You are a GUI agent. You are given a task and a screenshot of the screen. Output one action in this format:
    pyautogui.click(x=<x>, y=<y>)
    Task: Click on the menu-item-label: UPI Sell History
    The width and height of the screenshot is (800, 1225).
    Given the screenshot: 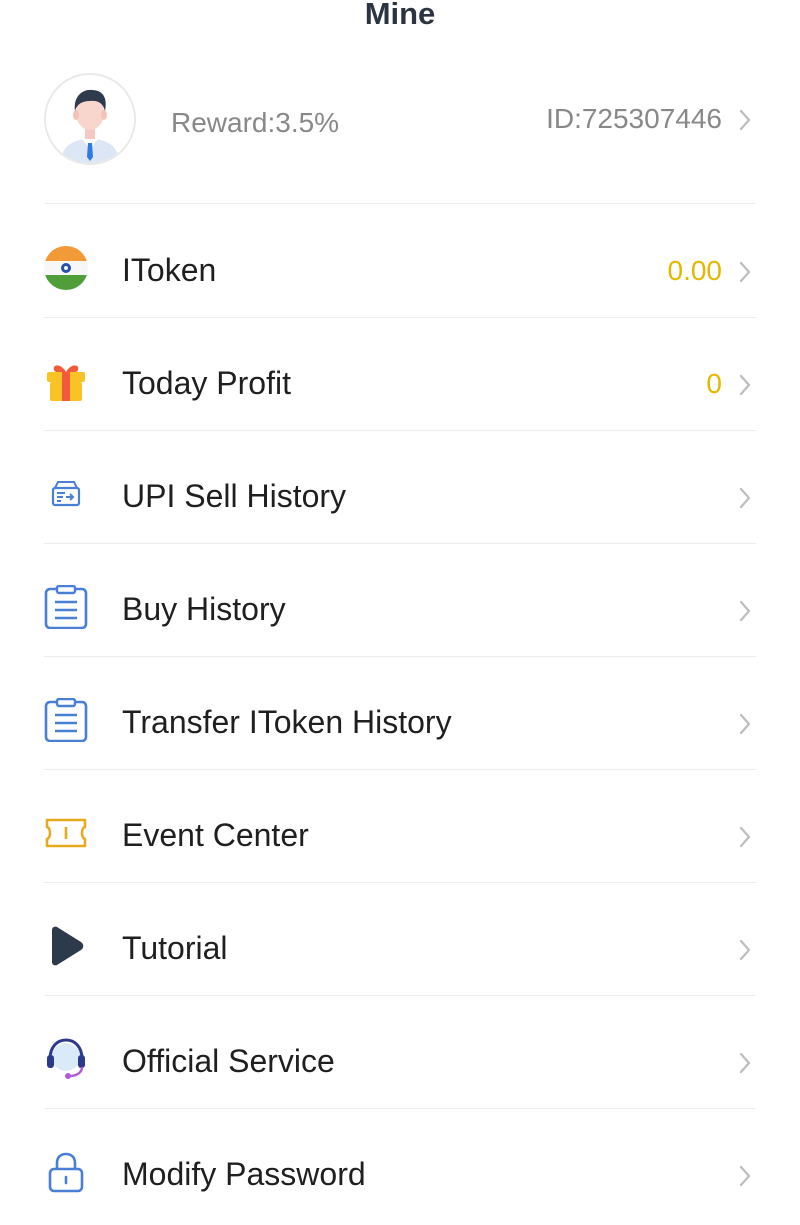 What is the action you would take?
    pyautogui.click(x=234, y=496)
    